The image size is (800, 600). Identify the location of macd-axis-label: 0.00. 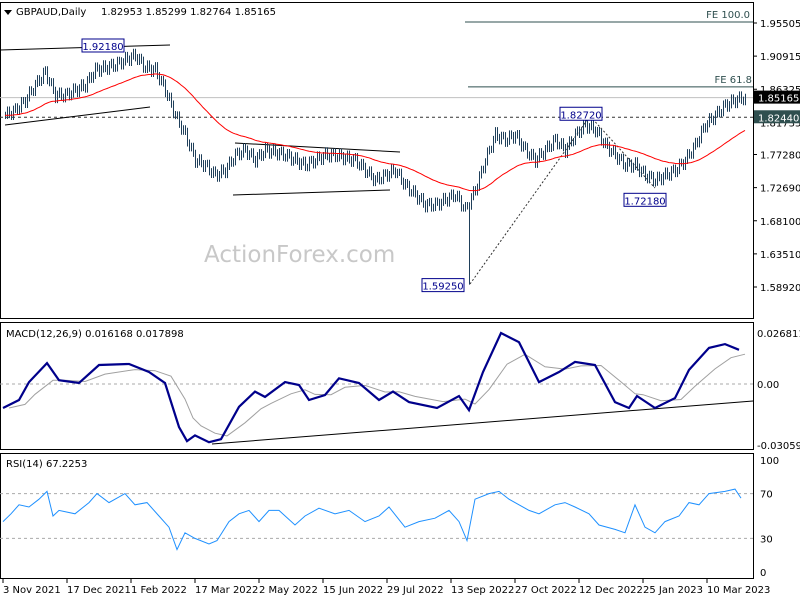
(768, 385).